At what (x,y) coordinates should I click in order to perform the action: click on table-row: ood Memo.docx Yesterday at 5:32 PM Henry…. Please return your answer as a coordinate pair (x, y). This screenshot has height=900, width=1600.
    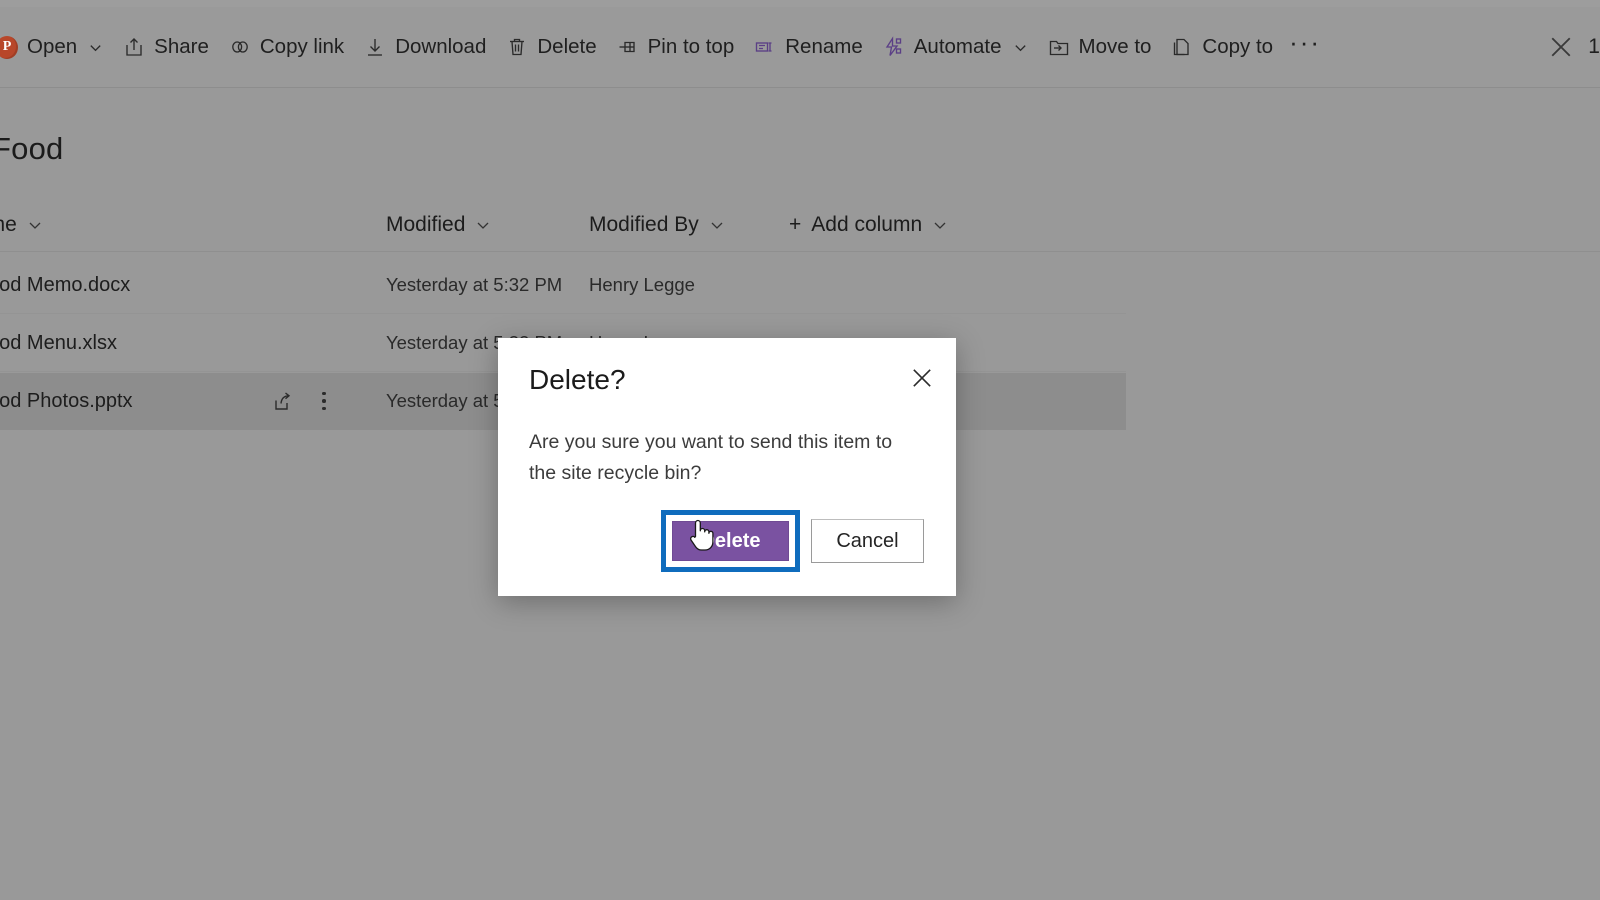
    Looking at the image, I should click on (563, 285).